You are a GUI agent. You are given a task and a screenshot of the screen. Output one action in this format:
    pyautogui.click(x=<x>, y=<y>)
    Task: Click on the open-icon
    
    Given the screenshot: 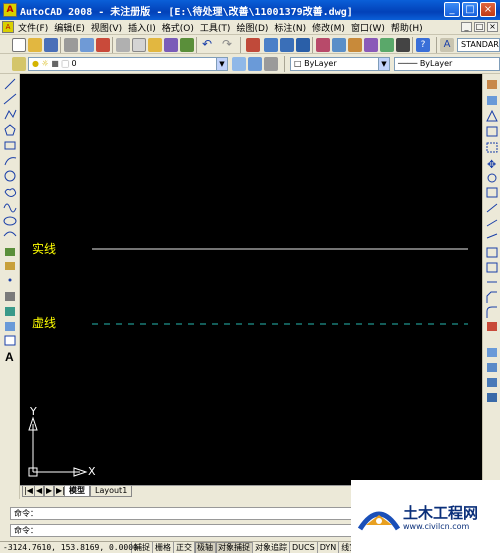 What is the action you would take?
    pyautogui.click(x=35, y=45)
    